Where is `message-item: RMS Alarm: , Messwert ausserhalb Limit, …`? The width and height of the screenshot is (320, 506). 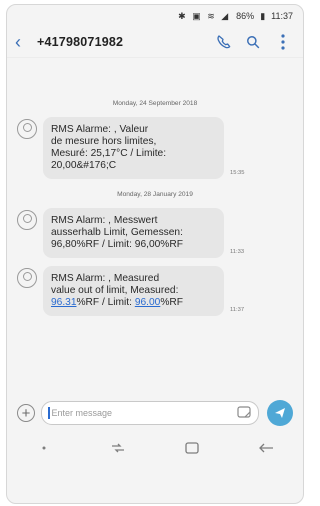
message-item: RMS Alarm: , Messwert ausserhalb Limit, … is located at coordinates (155, 233).